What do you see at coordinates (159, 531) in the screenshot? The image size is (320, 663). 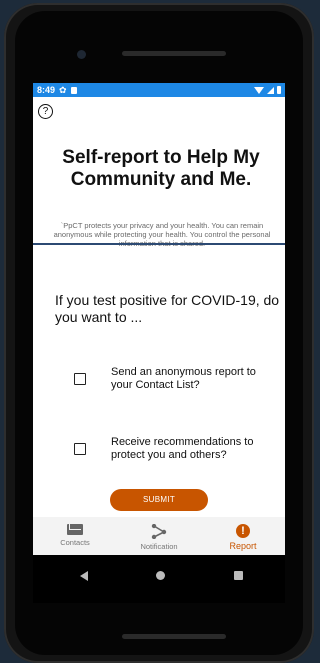 I see `share-icon` at bounding box center [159, 531].